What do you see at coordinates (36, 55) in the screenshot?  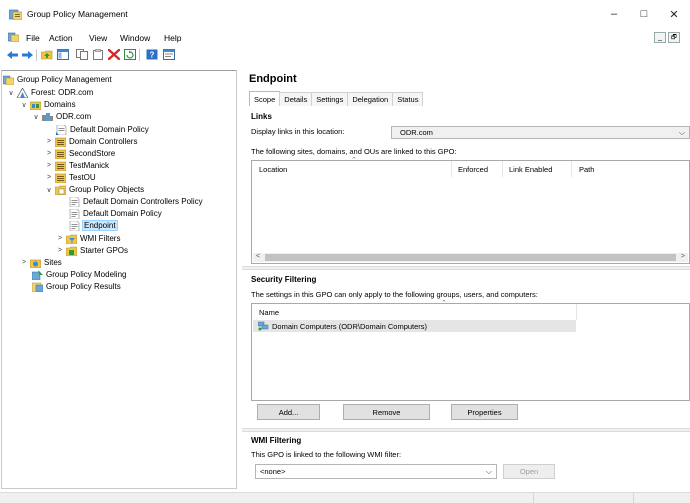 I see `toolbar-separator` at bounding box center [36, 55].